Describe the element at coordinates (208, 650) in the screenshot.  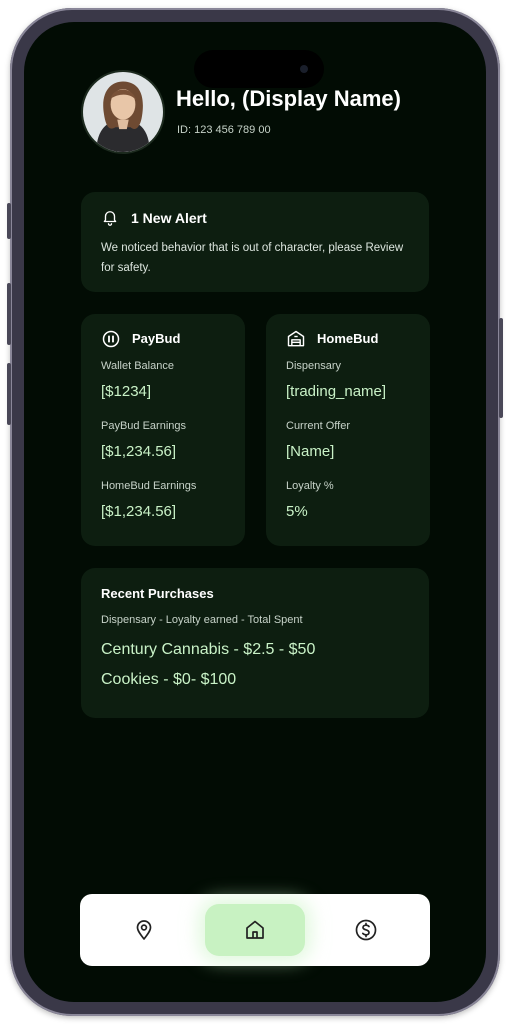
I see `list-item: Century Cannabis - $2.5 - $50` at that location.